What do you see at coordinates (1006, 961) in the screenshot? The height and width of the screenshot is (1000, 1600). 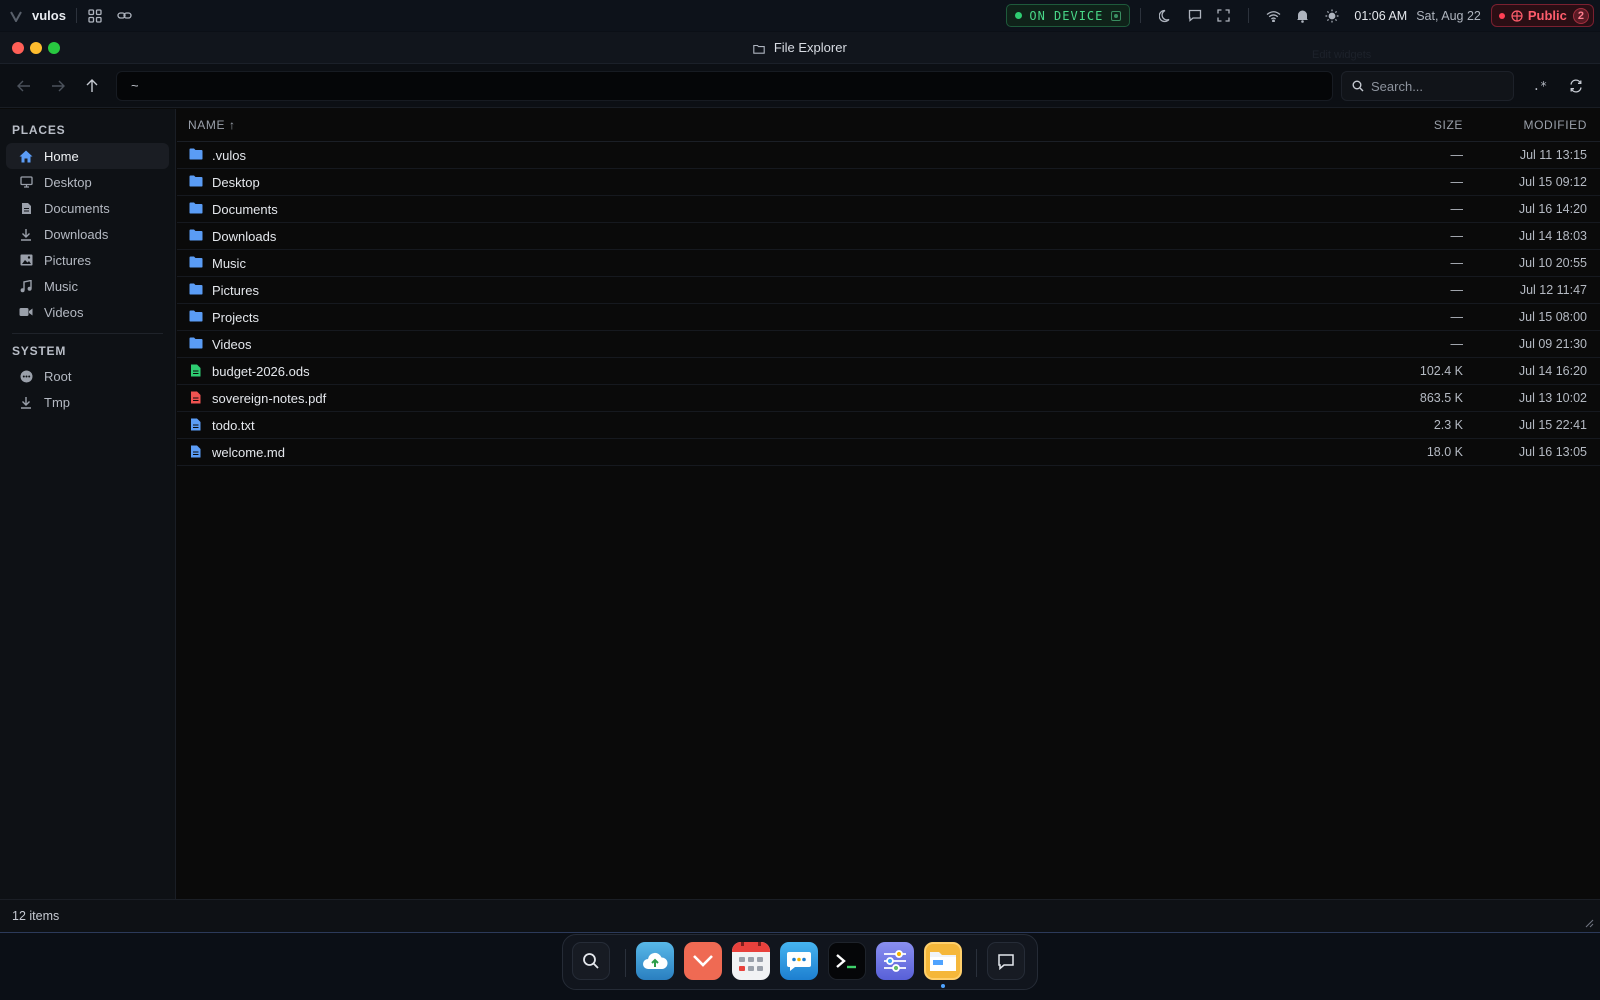 I see `dock-messages` at bounding box center [1006, 961].